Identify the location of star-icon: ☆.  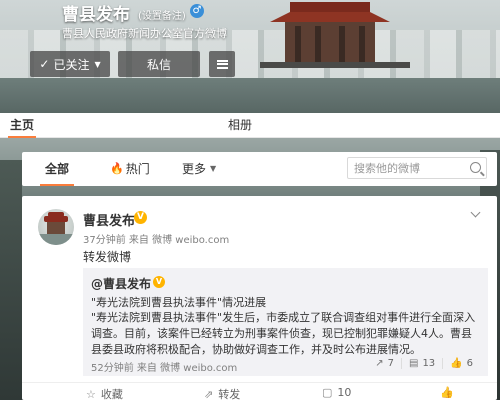
(91, 393).